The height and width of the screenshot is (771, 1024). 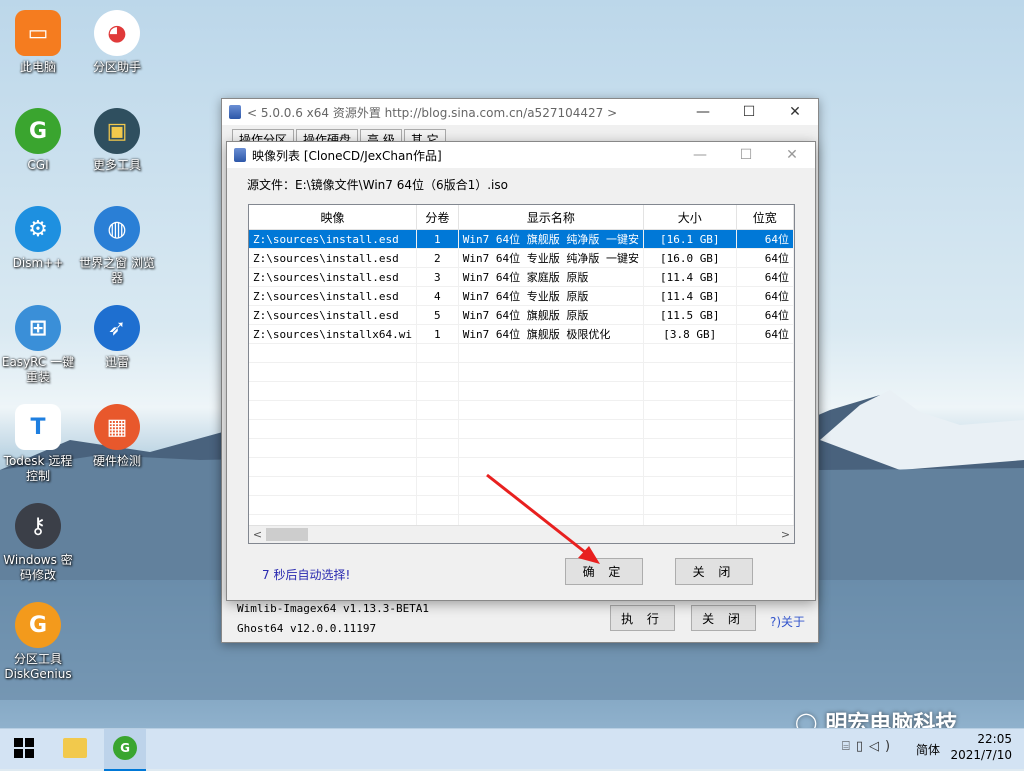 What do you see at coordinates (882, 746) in the screenshot?
I see `volume-icon: ◁)` at bounding box center [882, 746].